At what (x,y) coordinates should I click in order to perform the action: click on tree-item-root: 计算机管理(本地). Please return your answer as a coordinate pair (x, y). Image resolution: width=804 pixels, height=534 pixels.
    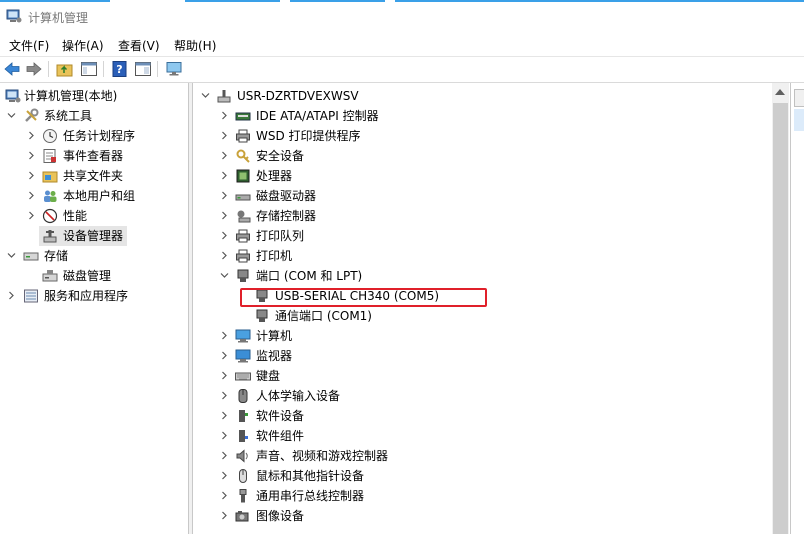
    Looking at the image, I should click on (93, 96).